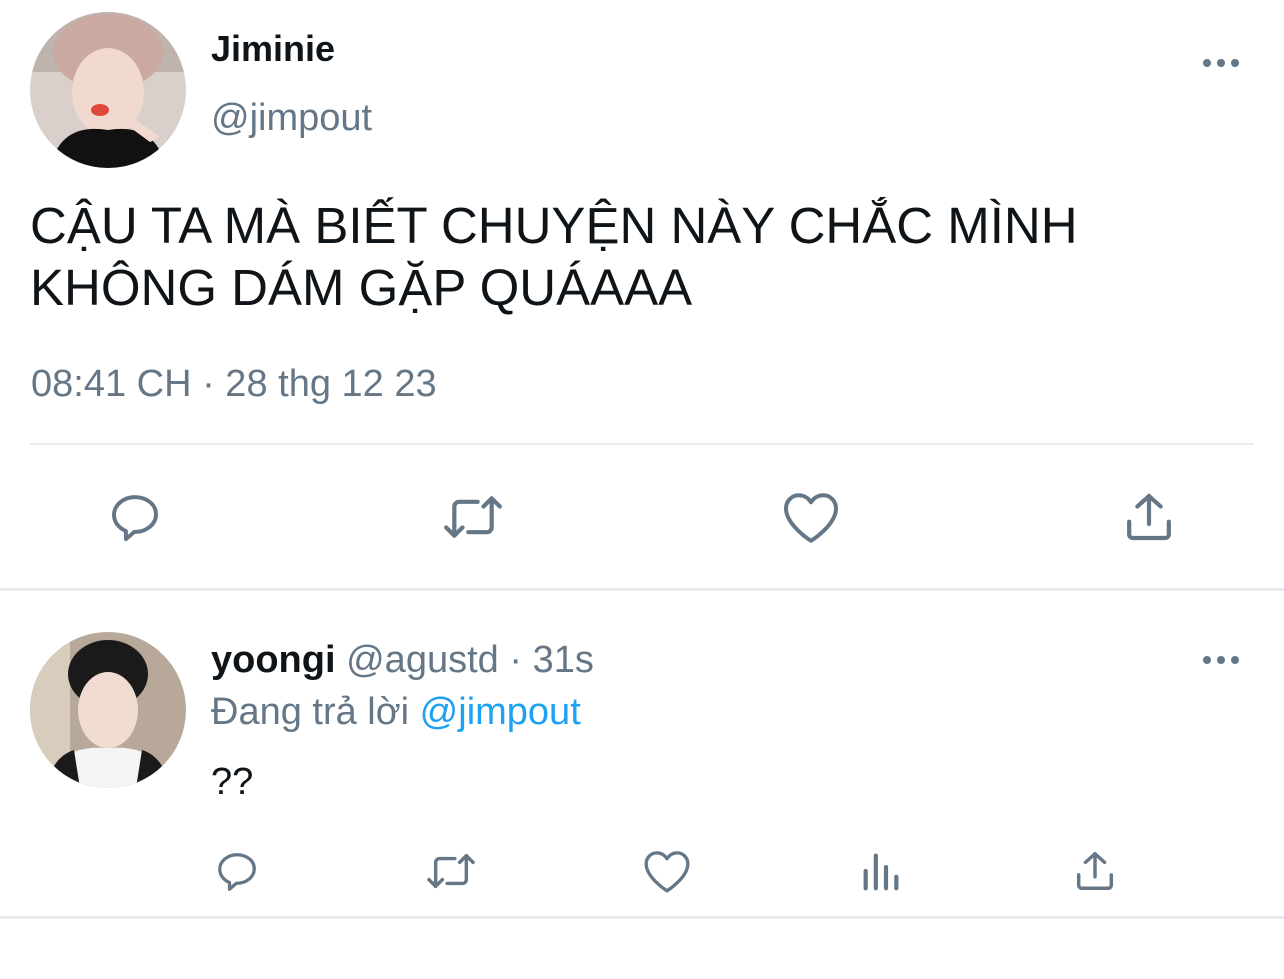 The height and width of the screenshot is (979, 1284). Describe the element at coordinates (108, 710) in the screenshot. I see `avatar-yoongi` at that location.